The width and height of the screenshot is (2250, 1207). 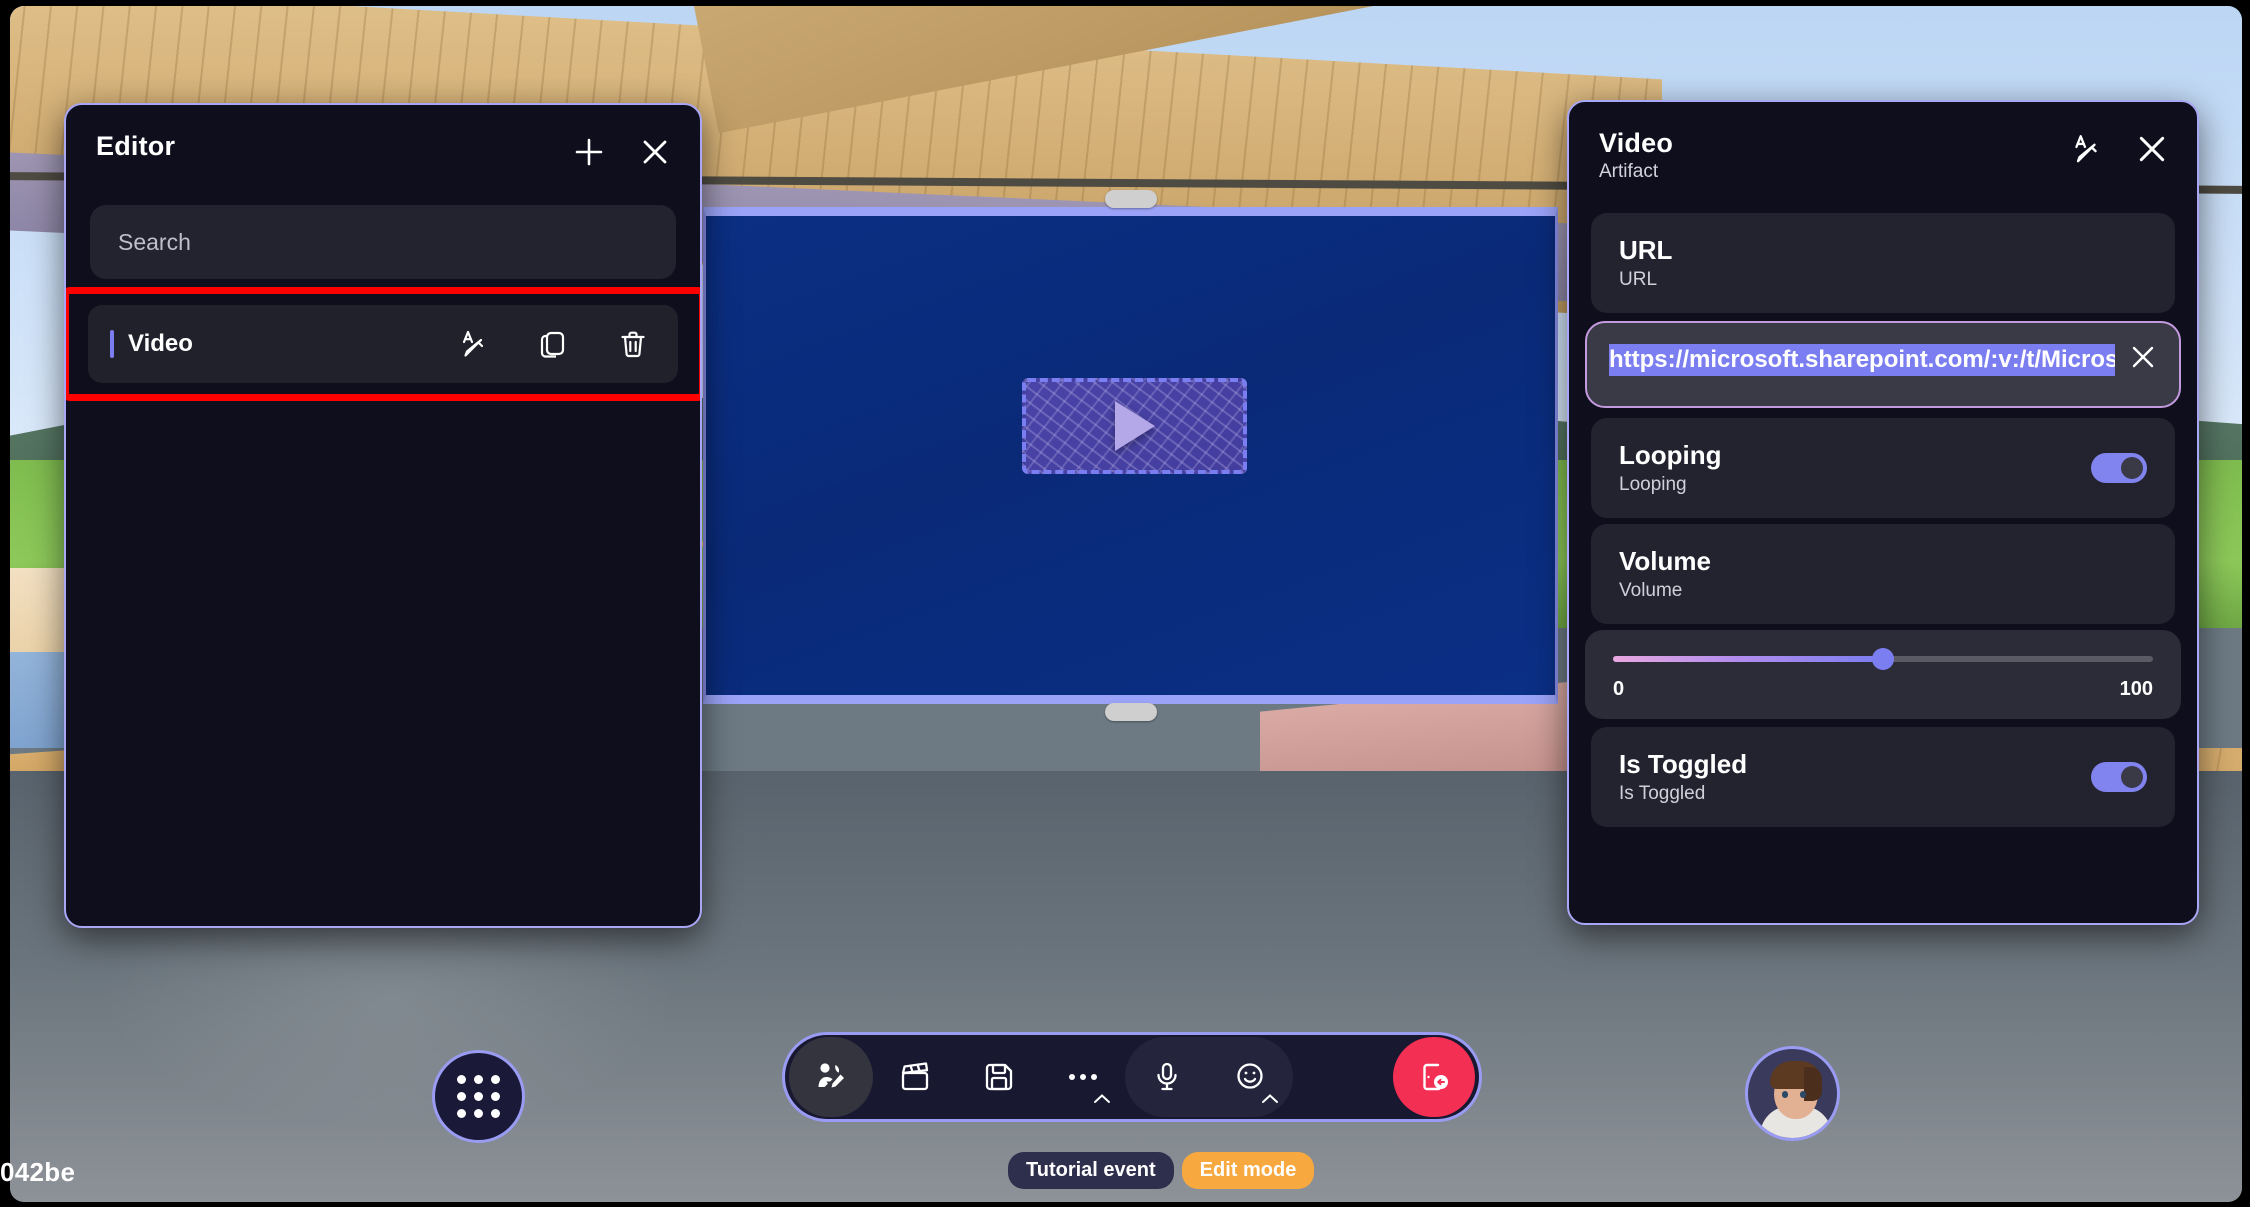 I want to click on play-icon, so click(x=1134, y=426).